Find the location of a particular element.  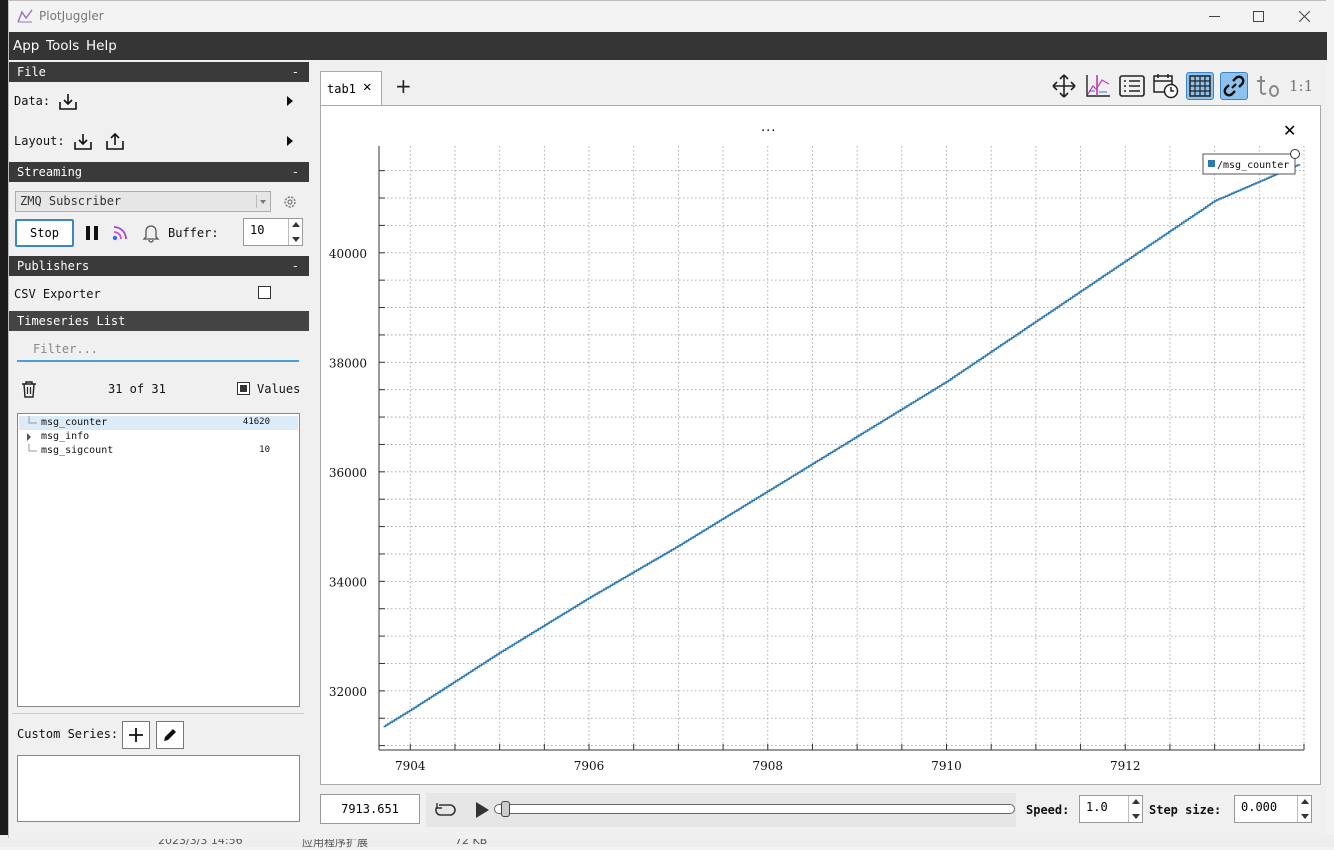

legend-swatch is located at coordinates (1211, 163).